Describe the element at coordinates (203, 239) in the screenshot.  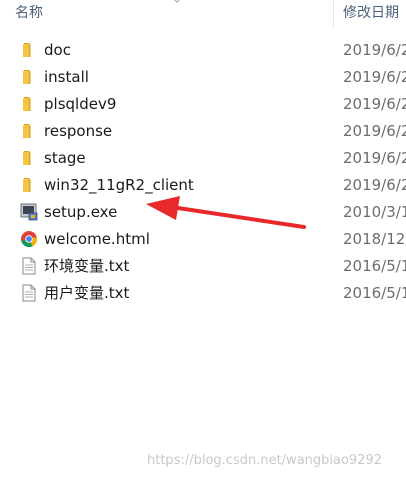
I see `file-row-welcome-html: welcome.html 2018/12/` at that location.